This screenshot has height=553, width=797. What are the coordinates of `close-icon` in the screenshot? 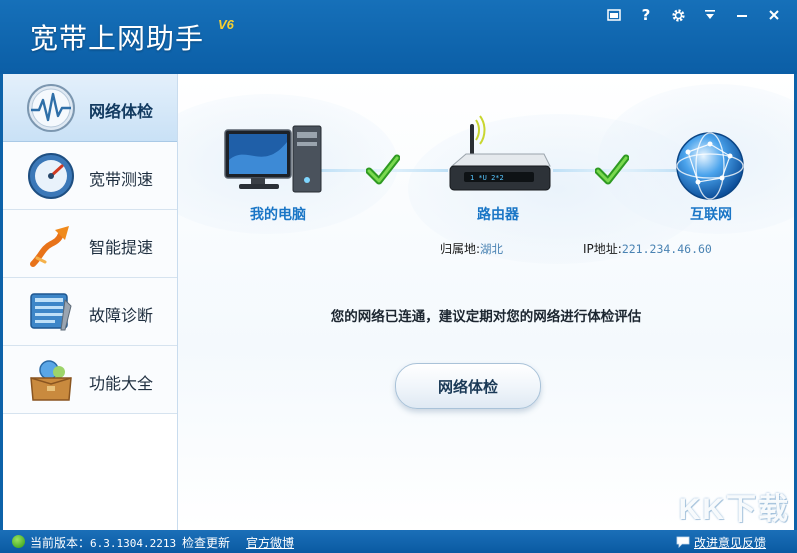 It's located at (774, 15).